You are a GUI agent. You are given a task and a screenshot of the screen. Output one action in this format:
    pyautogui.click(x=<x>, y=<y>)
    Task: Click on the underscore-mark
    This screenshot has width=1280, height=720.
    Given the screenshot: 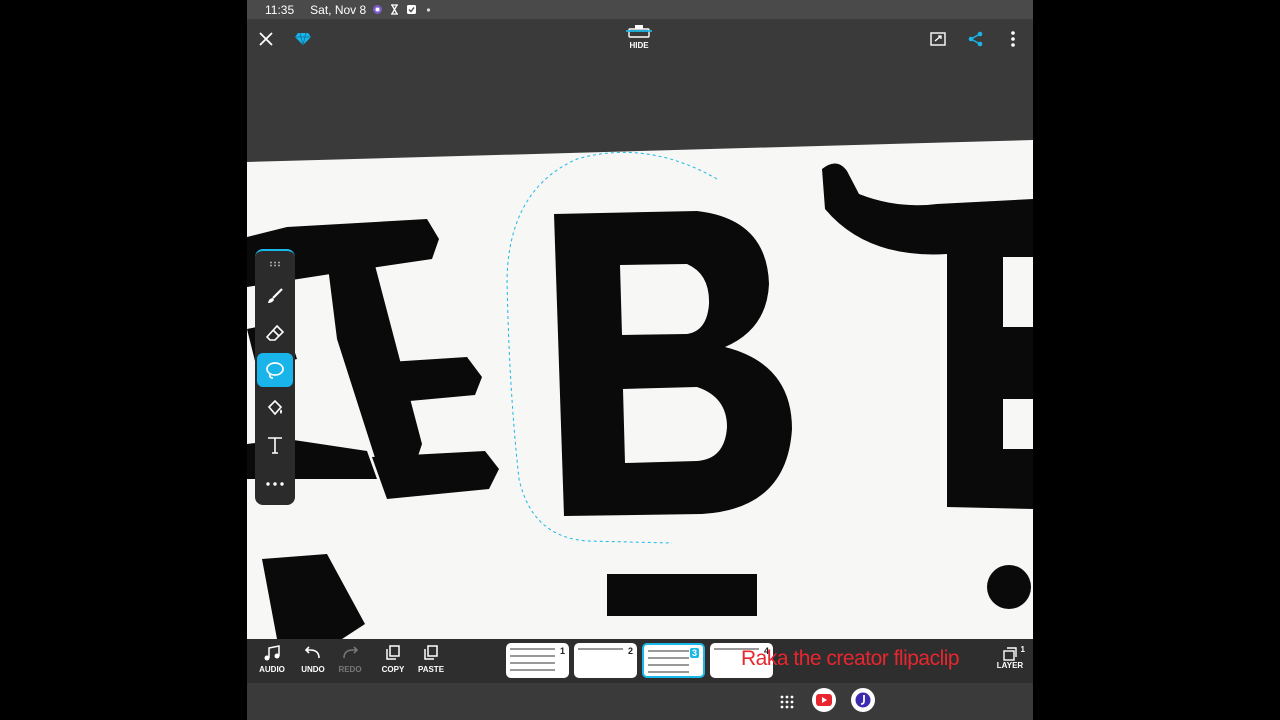 What is the action you would take?
    pyautogui.click(x=682, y=595)
    